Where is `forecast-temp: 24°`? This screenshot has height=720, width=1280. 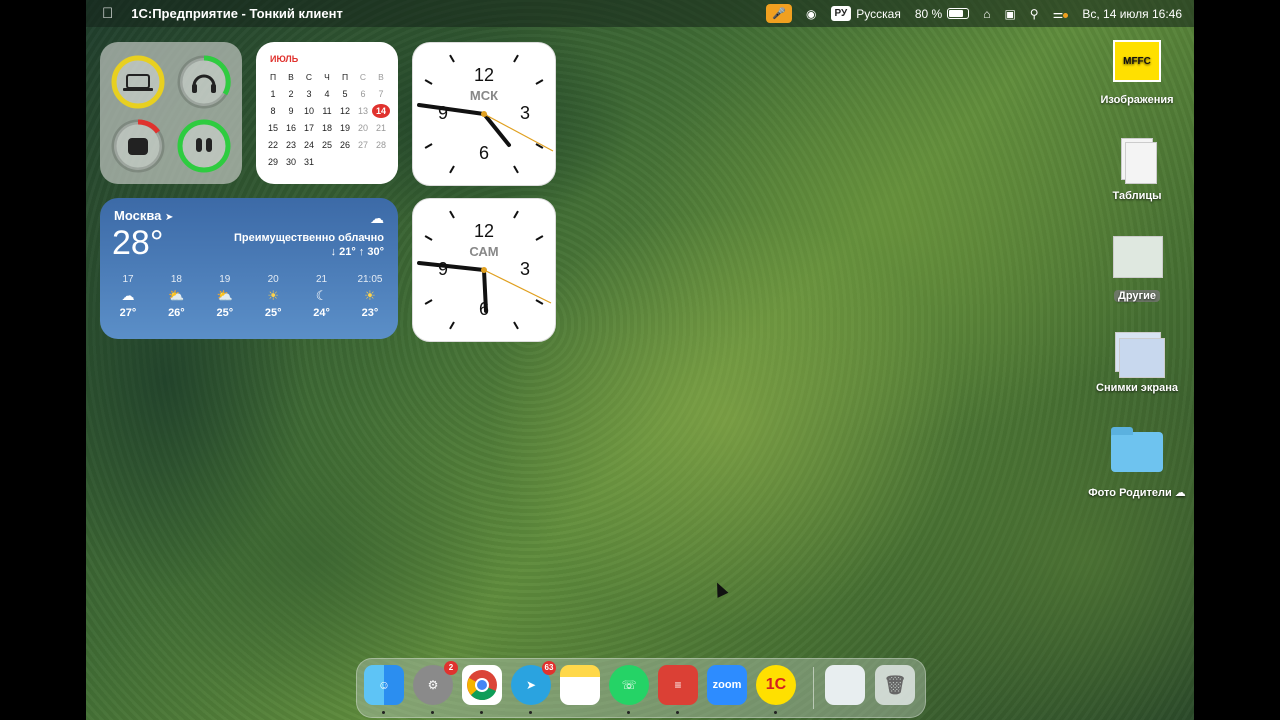
forecast-temp: 24° is located at coordinates (321, 313).